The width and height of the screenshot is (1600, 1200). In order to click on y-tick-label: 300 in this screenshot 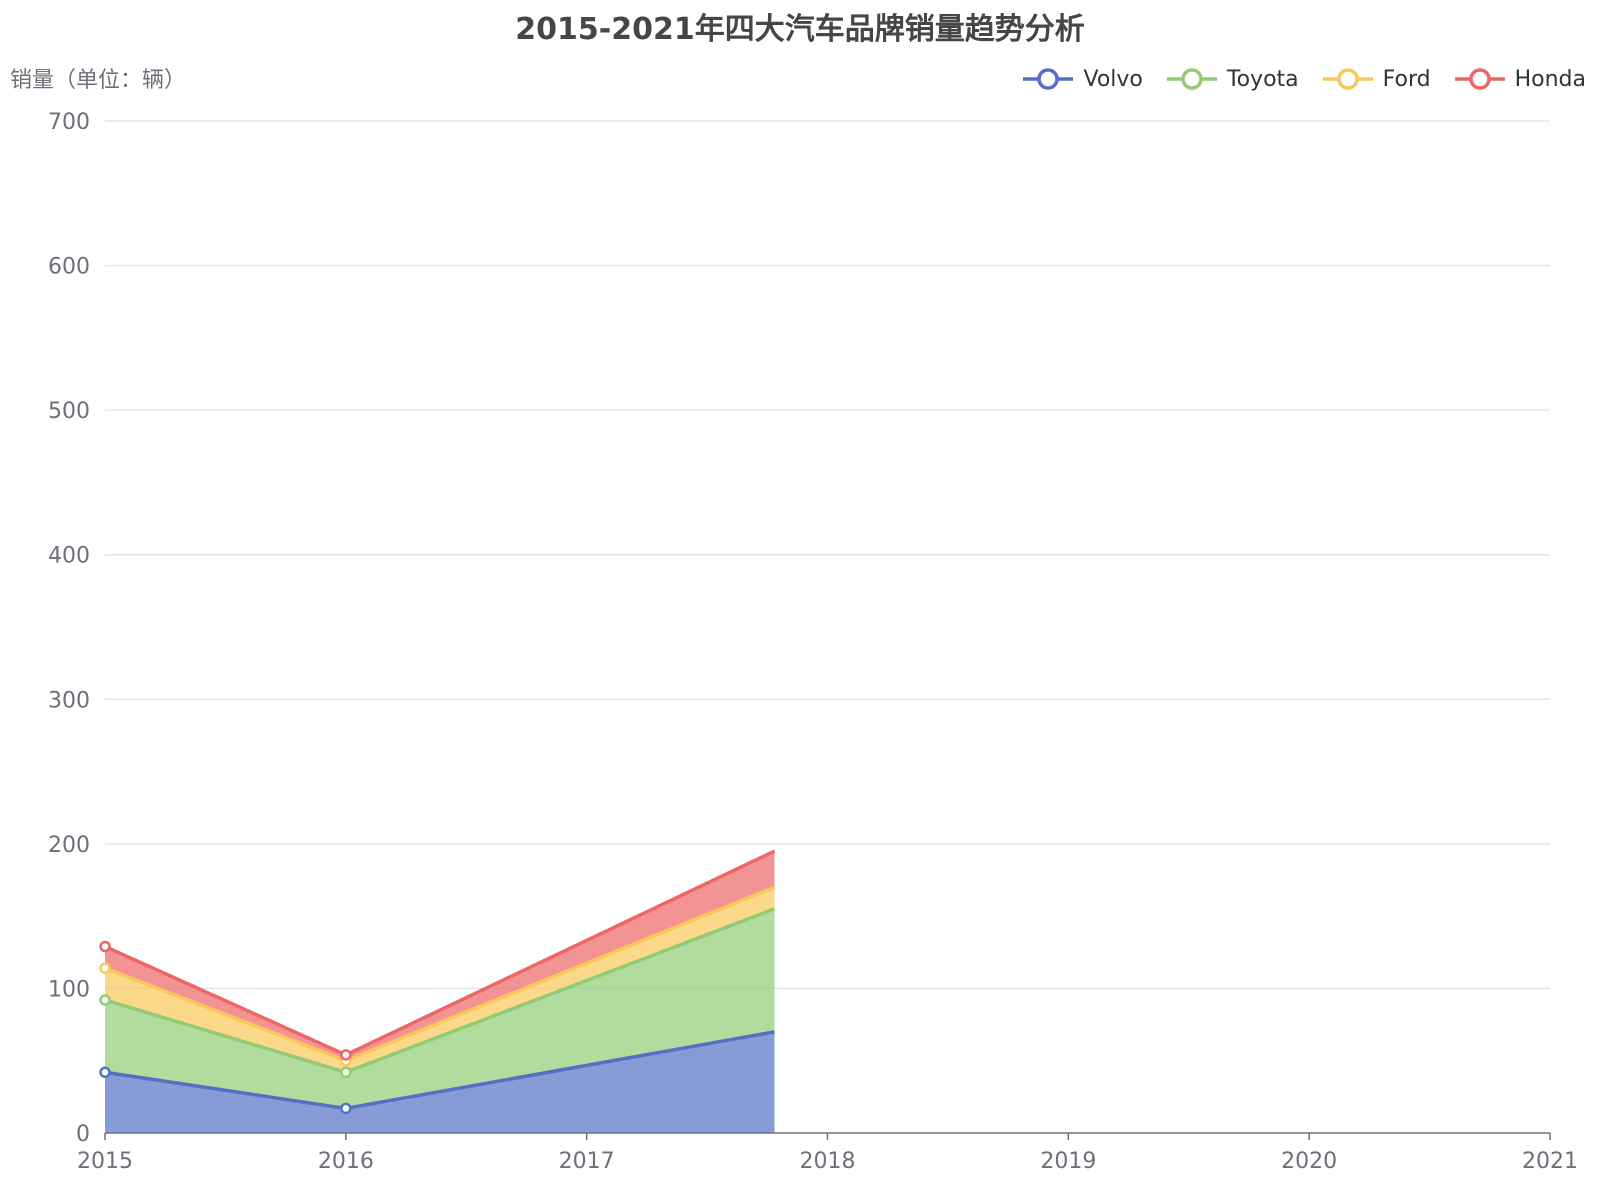, I will do `click(69, 700)`.